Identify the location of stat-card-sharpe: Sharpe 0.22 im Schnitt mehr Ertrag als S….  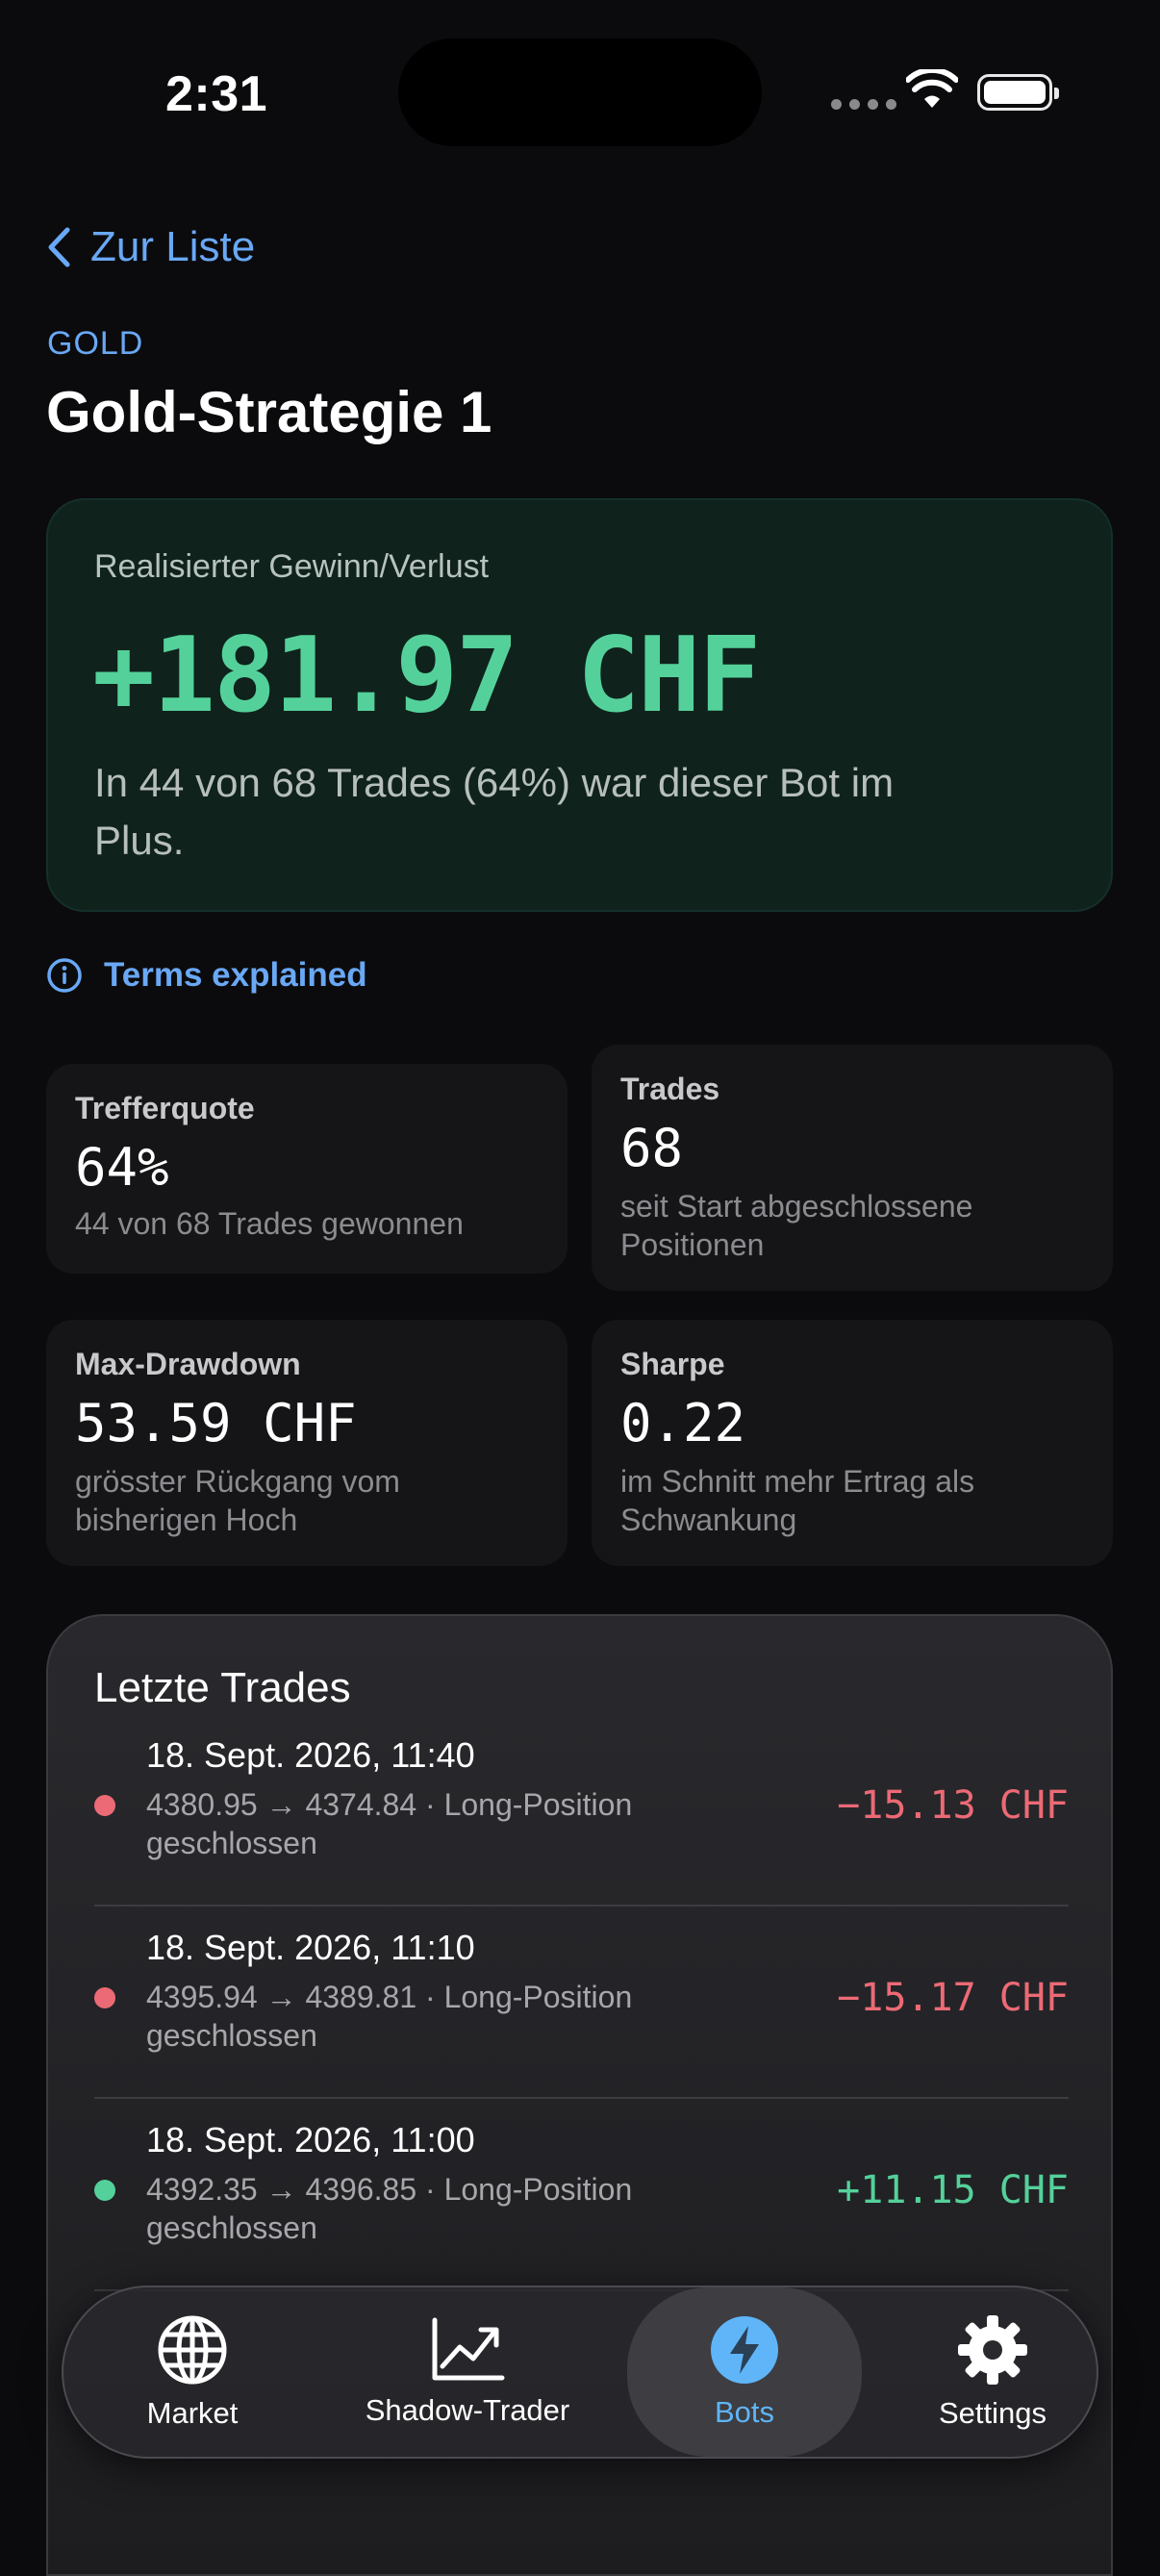
(852, 1443).